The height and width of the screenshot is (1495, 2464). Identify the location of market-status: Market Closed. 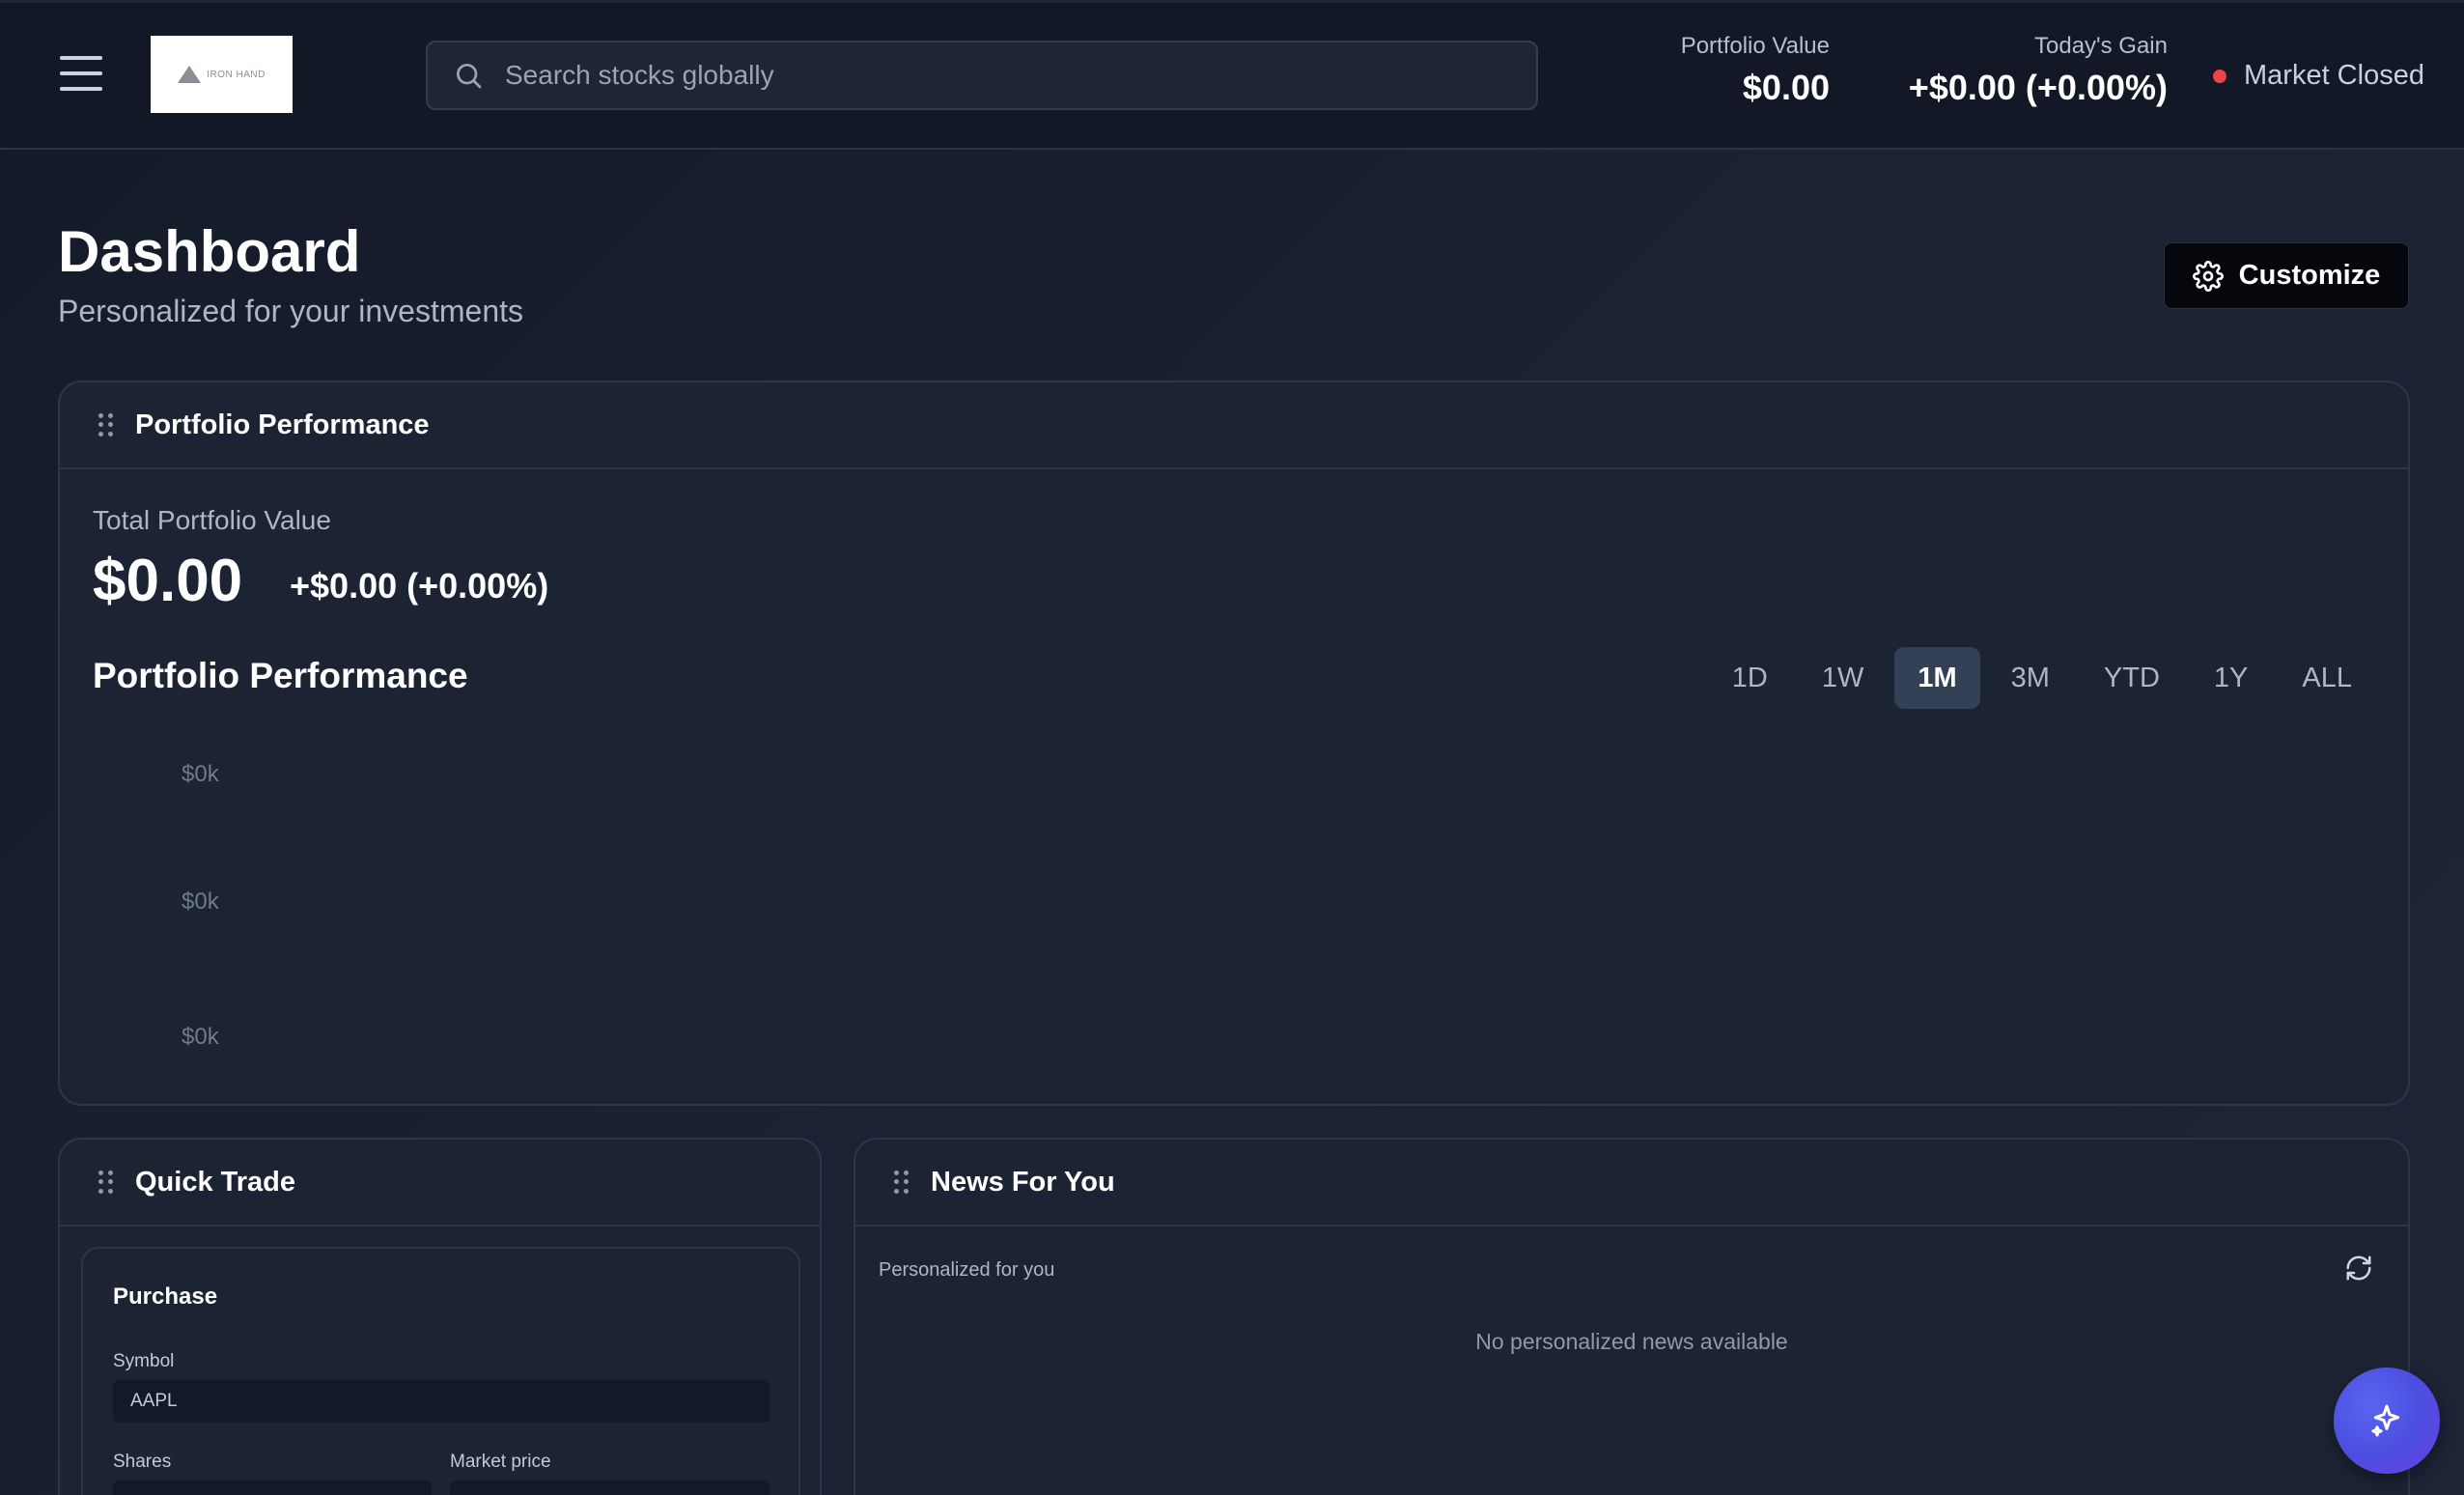
(2318, 76).